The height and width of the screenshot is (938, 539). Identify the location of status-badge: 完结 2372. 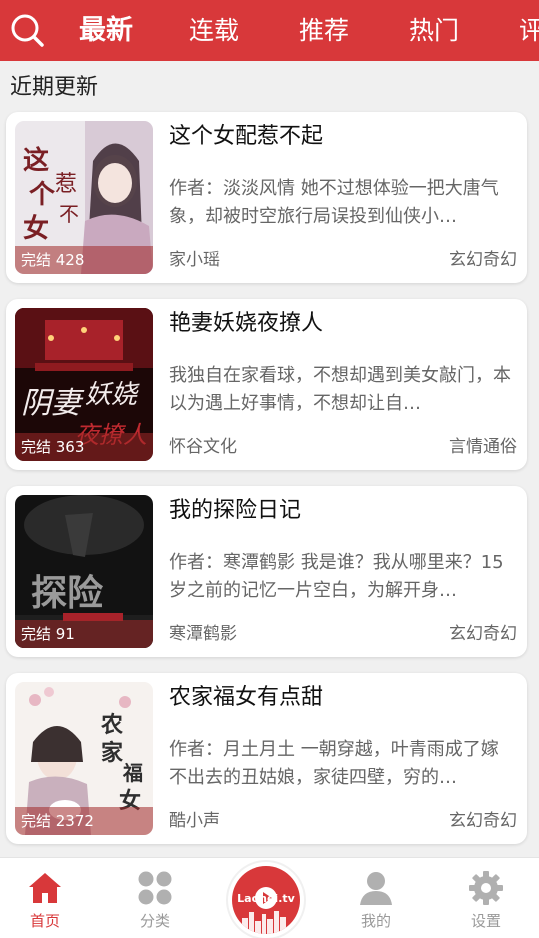
(84, 821).